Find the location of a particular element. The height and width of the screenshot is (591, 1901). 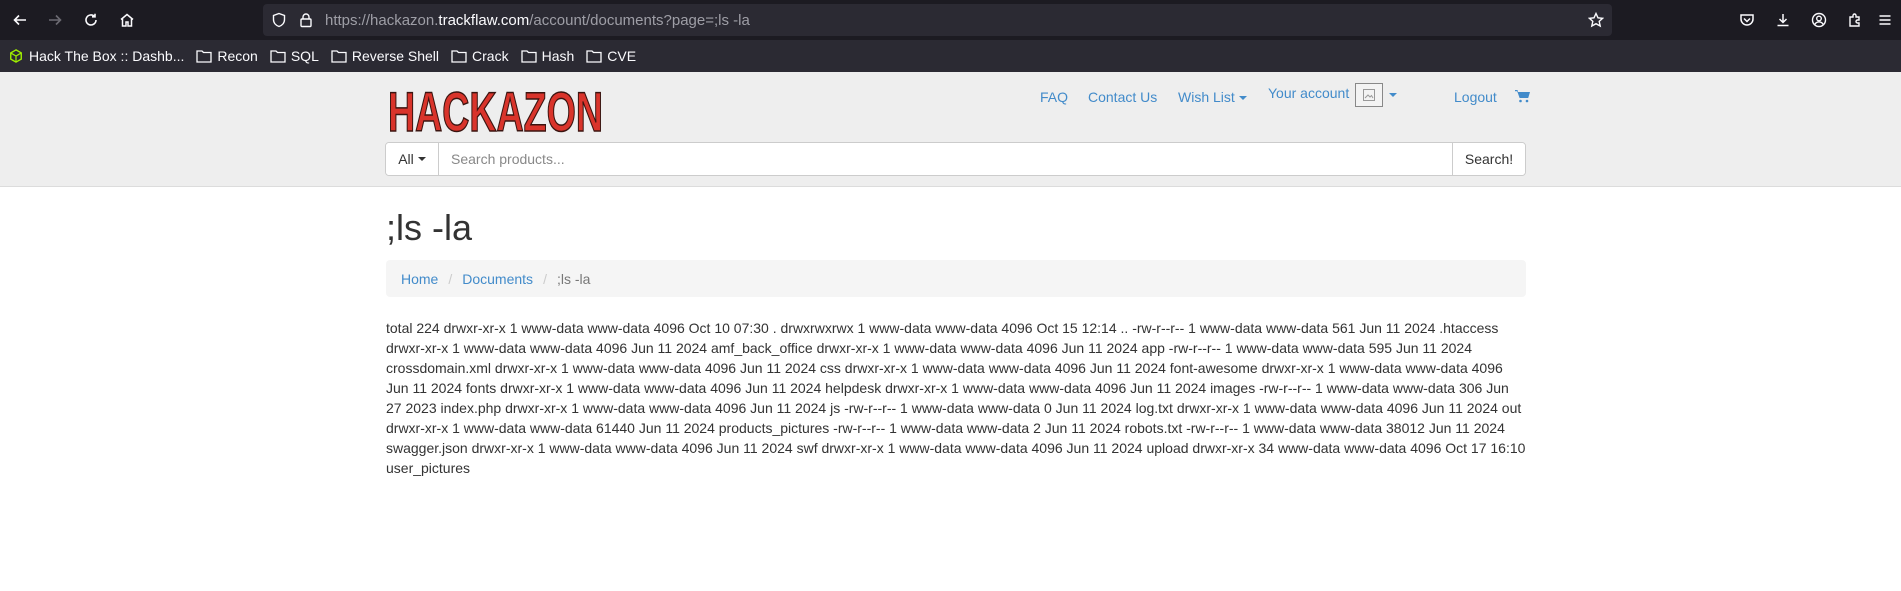

bookmark-label: Reverse Shell is located at coordinates (395, 56).